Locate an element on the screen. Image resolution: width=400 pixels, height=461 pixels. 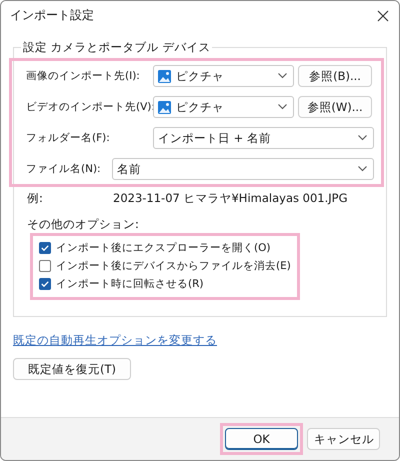
dropdown: インポート日 + 名前 is located at coordinates (263, 138).